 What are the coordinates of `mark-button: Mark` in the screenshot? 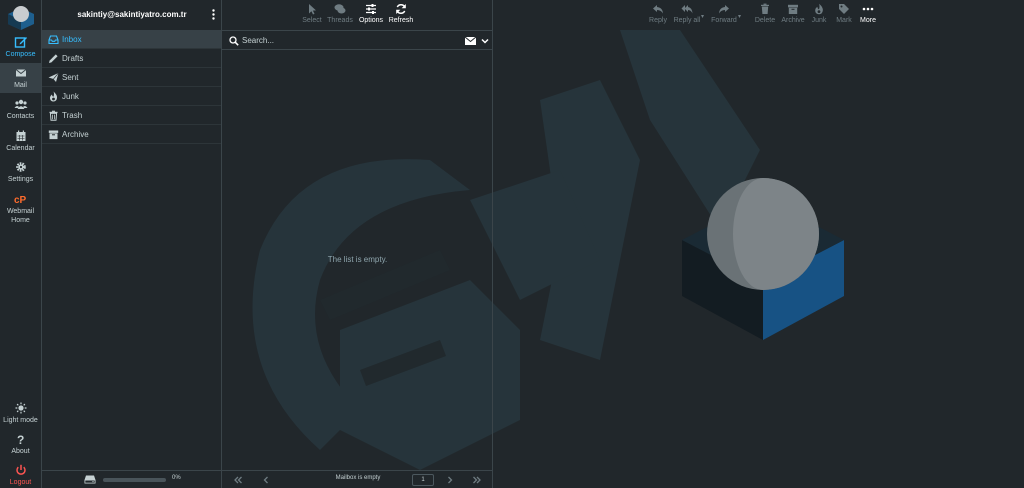 It's located at (844, 13).